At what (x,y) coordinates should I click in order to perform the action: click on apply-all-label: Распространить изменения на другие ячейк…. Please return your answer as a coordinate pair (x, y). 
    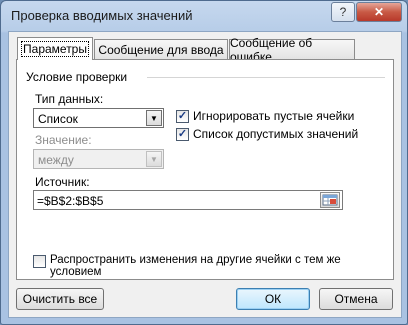
    Looking at the image, I should click on (195, 266).